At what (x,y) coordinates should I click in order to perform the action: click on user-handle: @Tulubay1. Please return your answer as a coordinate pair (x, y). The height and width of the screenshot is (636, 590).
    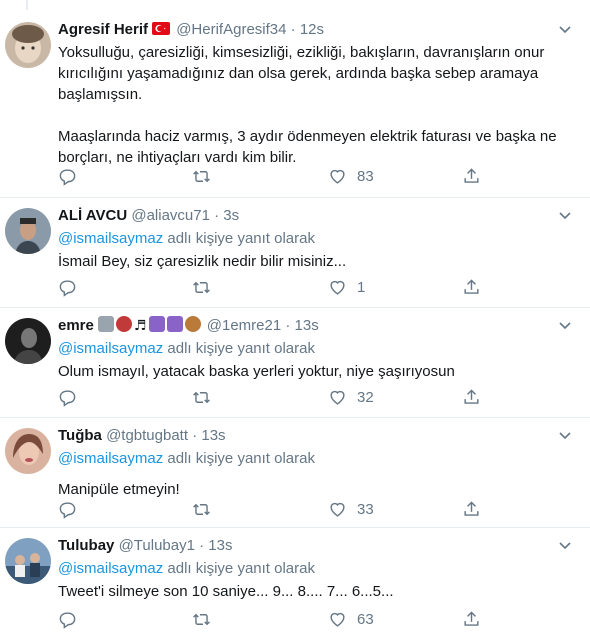
    Looking at the image, I should click on (157, 545).